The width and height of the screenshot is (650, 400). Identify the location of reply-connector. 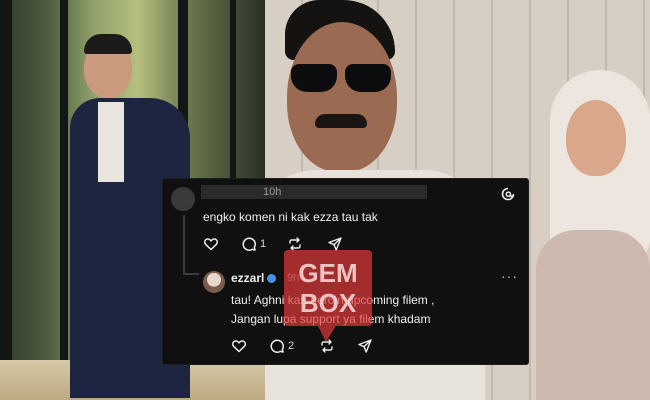
(191, 274).